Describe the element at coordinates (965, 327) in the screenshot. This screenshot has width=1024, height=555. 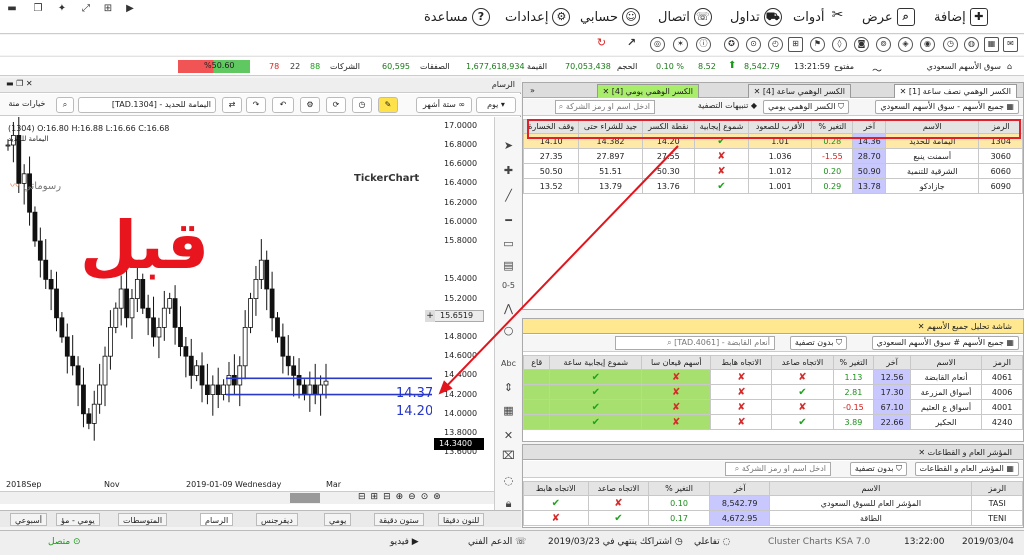
I see `panel2-title: شاشة تحليل جميع الأسهم ✕` at that location.